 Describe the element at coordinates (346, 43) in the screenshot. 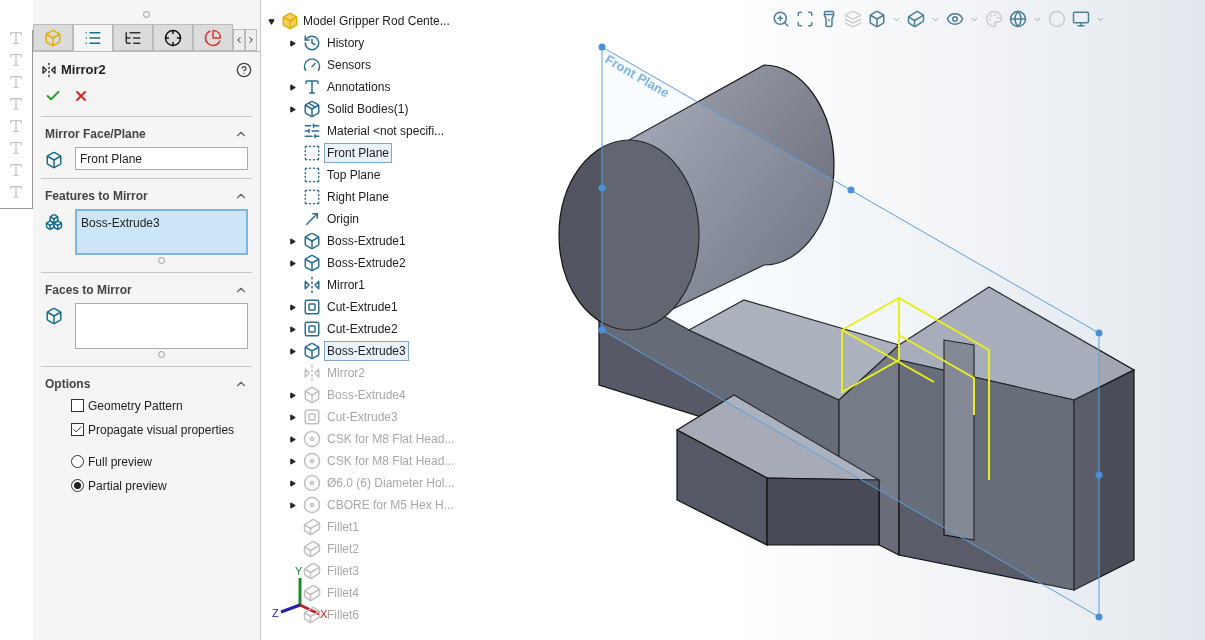

I see `tree-item: History` at that location.